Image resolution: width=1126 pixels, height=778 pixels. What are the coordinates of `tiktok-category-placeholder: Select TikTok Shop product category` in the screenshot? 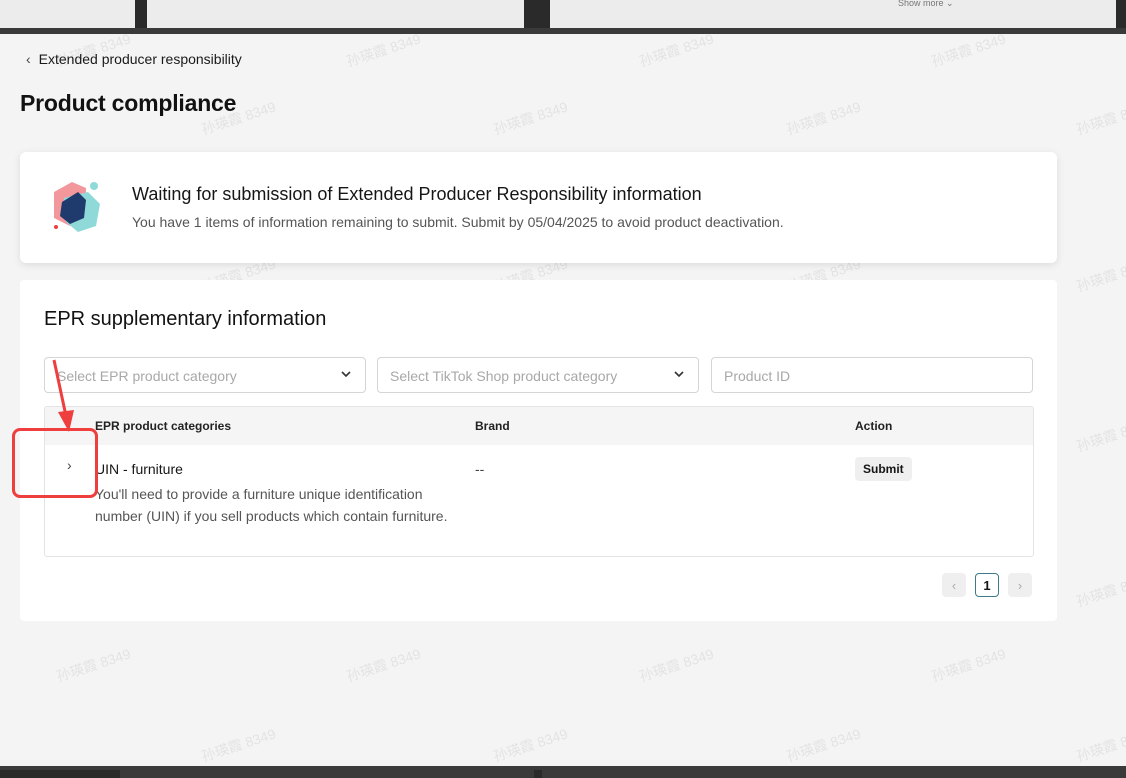 It's located at (504, 376).